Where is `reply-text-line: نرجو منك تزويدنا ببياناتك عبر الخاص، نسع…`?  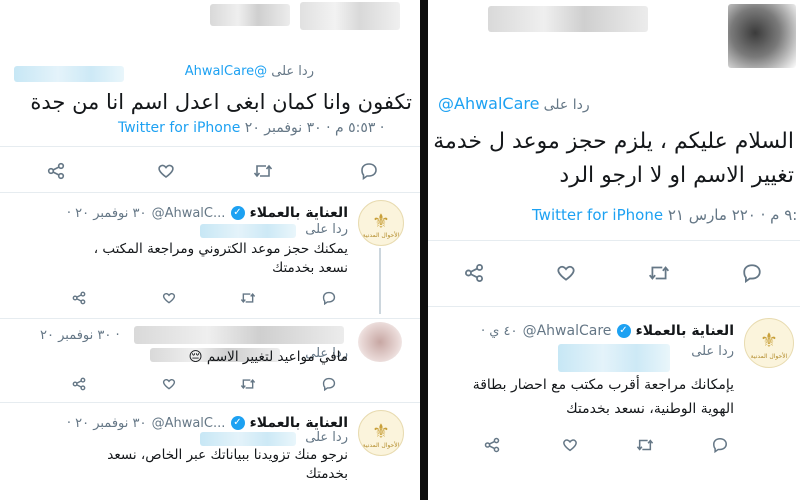
reply-text-line: نرجو منك تزويدنا ببياناتك عبر الخاص، نسع… is located at coordinates (227, 455).